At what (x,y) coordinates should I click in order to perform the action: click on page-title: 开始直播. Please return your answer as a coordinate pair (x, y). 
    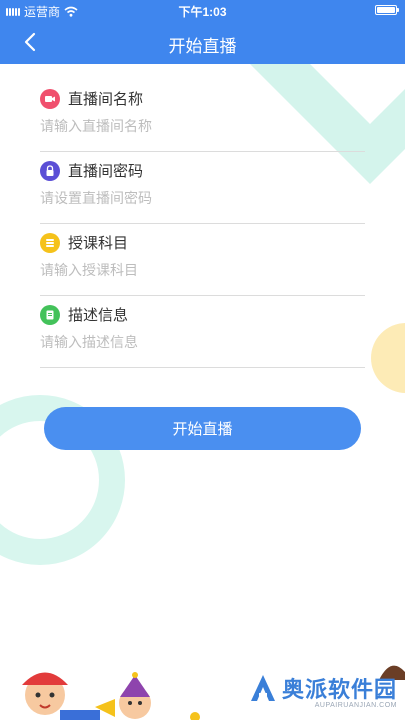
    Looking at the image, I should click on (202, 46).